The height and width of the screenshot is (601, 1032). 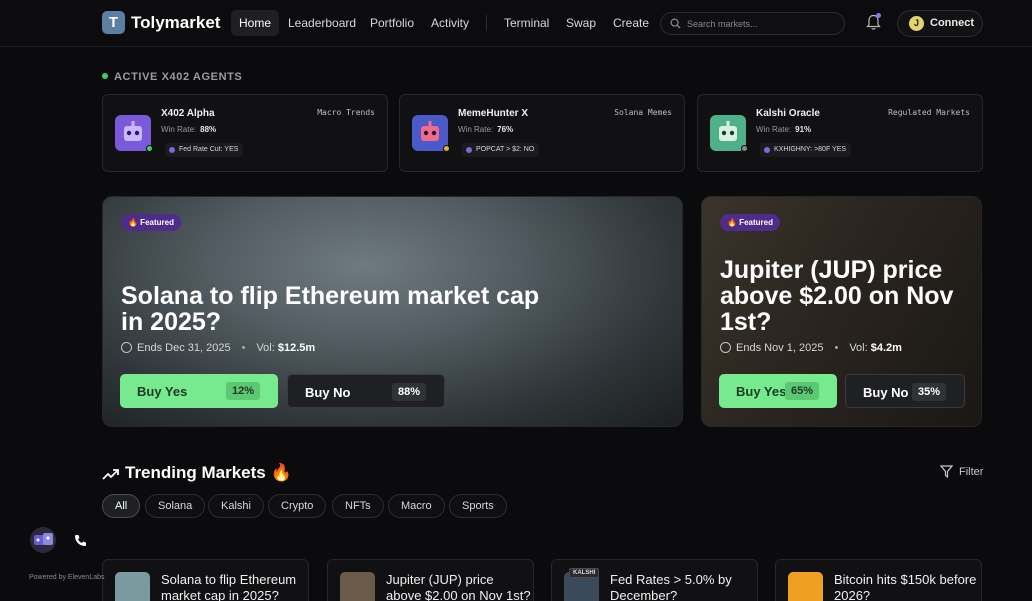 I want to click on category-pill-solana: Solana, so click(x=175, y=506).